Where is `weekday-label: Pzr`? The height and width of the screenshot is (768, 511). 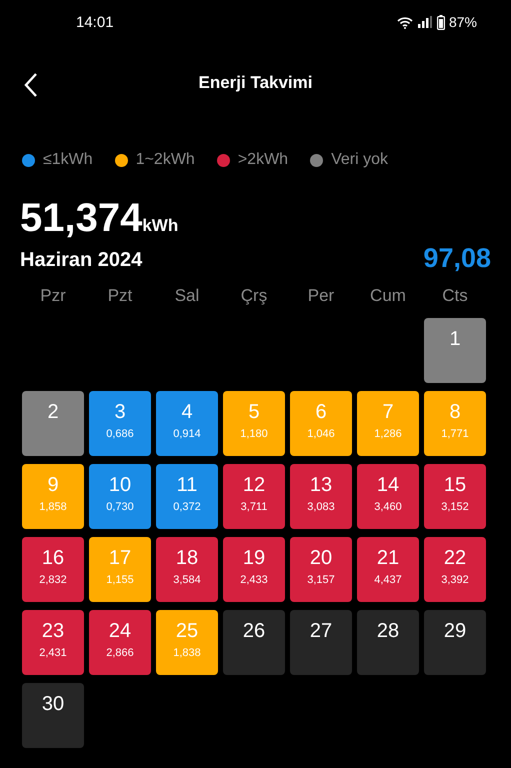
weekday-label: Pzr is located at coordinates (53, 296).